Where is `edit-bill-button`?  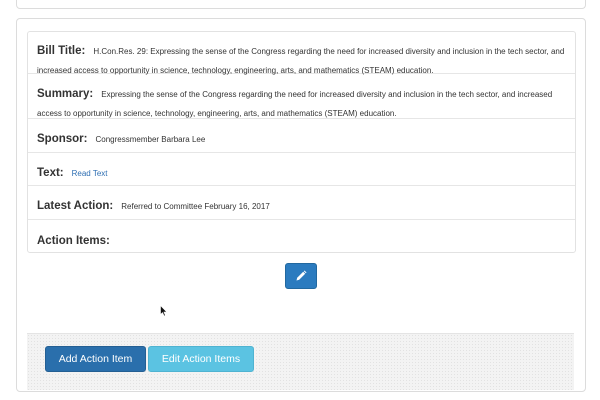
edit-bill-button is located at coordinates (301, 276).